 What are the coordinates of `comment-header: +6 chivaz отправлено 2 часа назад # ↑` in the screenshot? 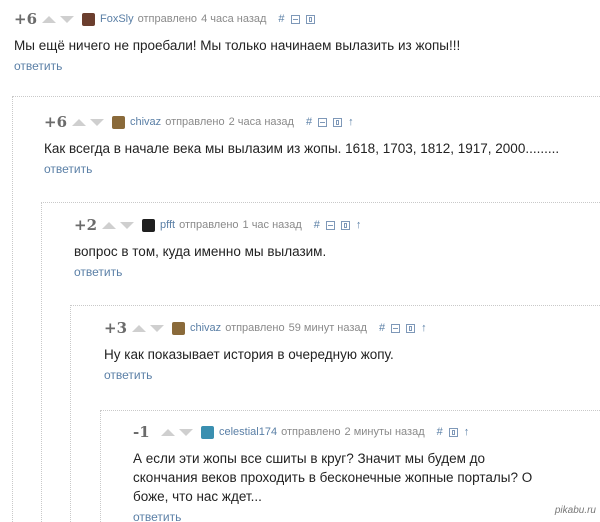 It's located at (319, 122).